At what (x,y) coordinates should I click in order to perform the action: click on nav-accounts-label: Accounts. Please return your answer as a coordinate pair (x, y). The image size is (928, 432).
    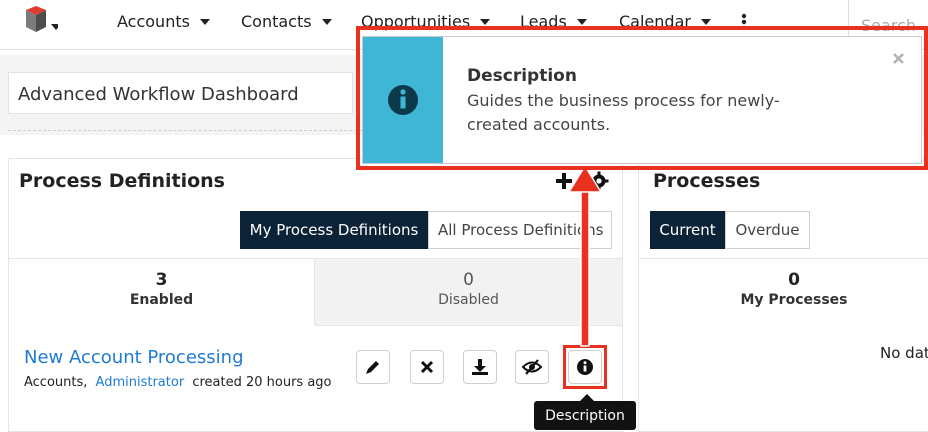
    Looking at the image, I should click on (153, 21).